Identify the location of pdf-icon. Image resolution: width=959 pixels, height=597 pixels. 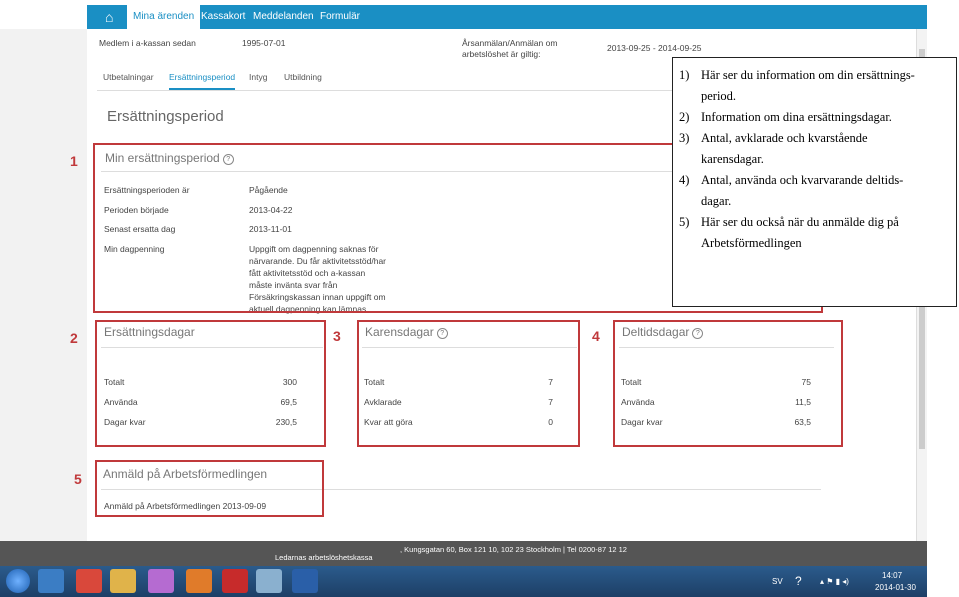
(235, 581).